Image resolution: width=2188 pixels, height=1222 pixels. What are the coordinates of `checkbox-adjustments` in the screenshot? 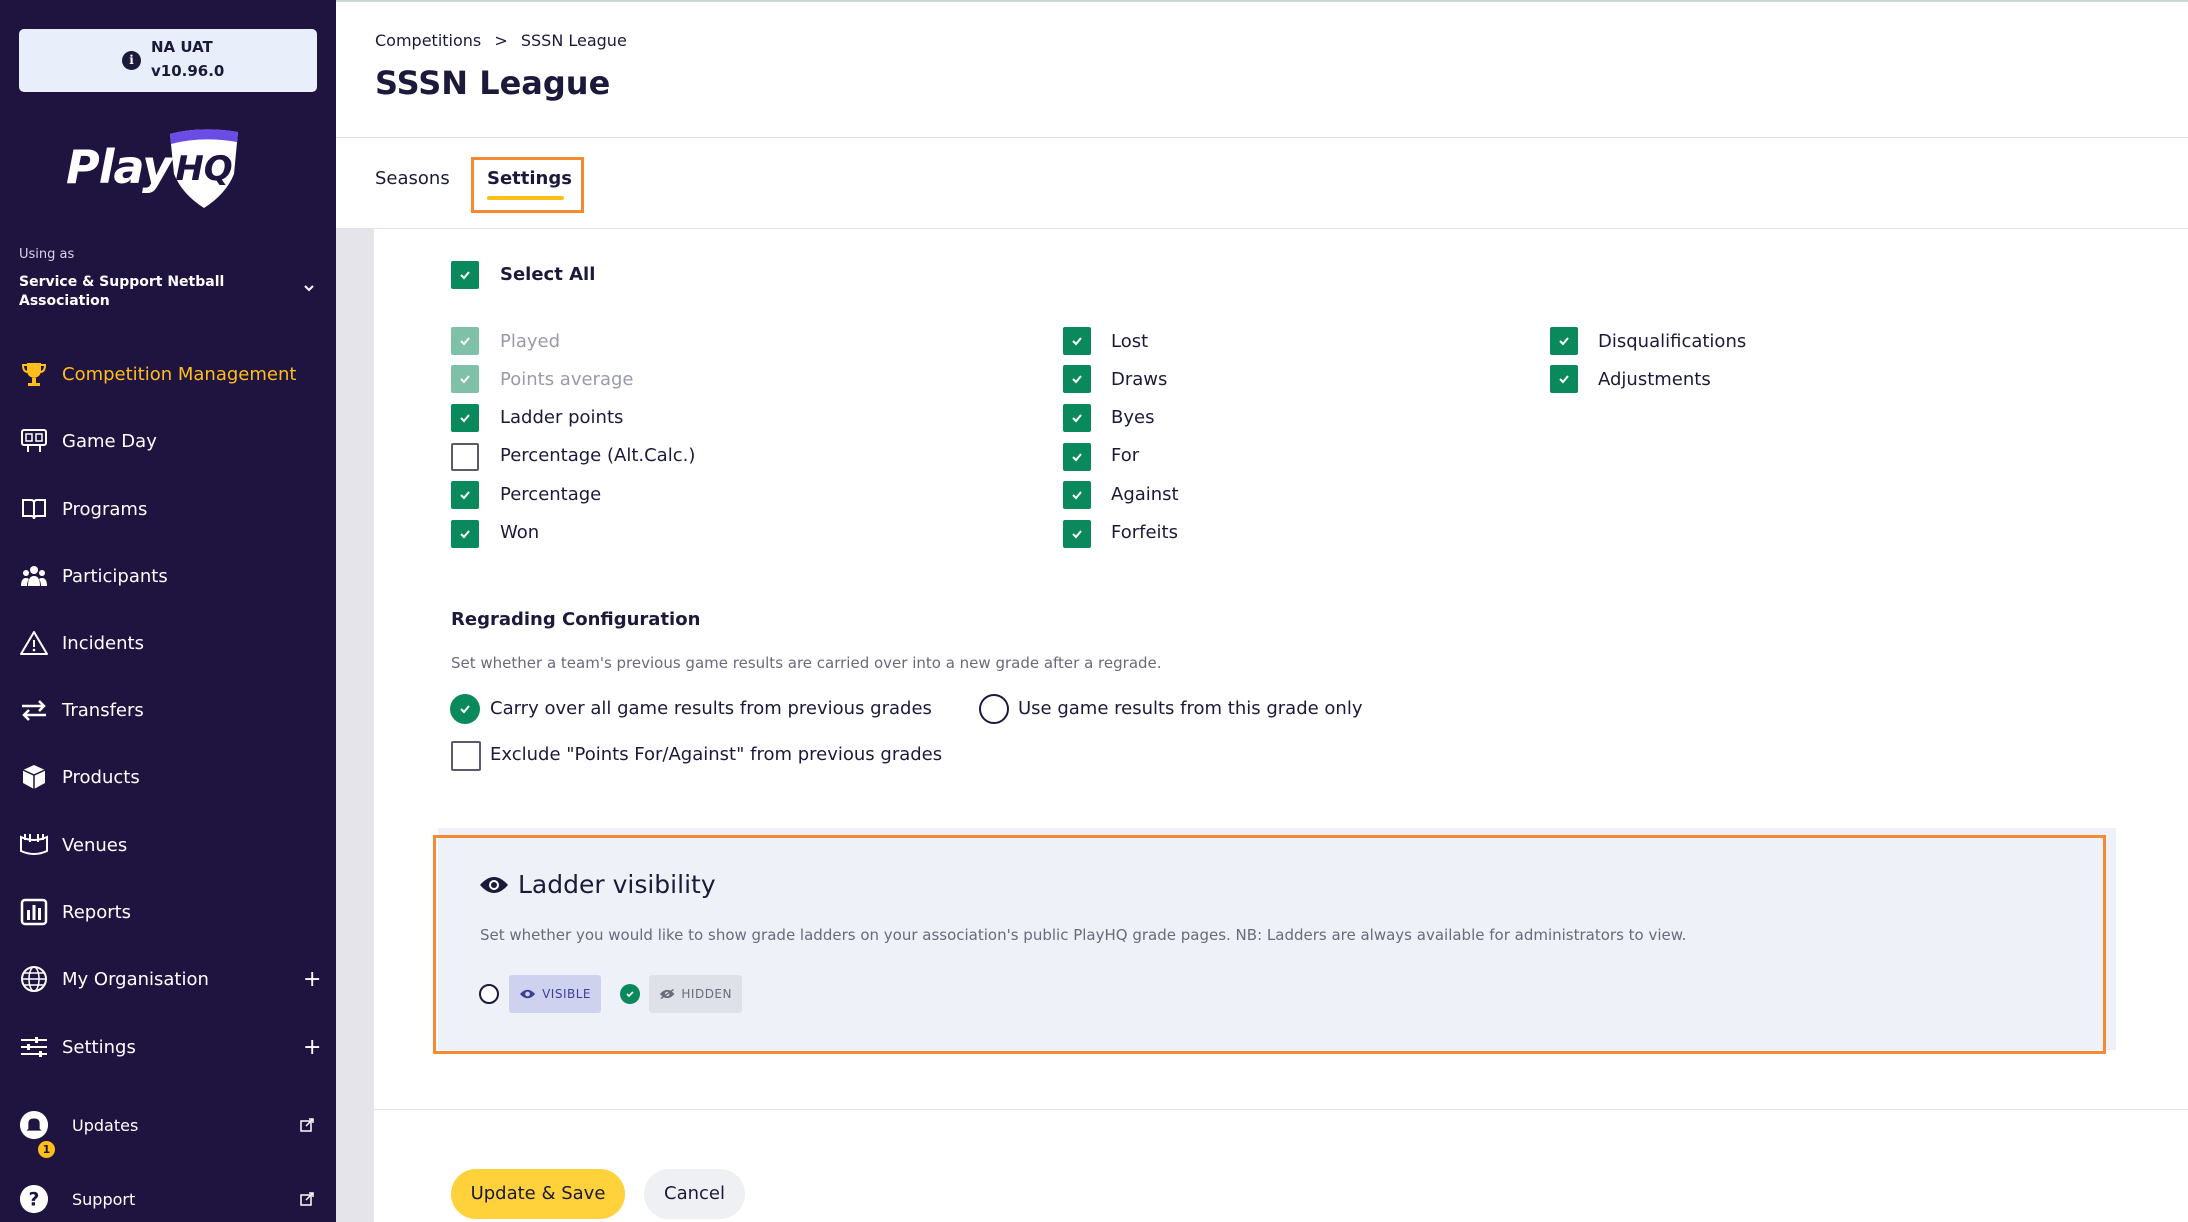 It's located at (1564, 379).